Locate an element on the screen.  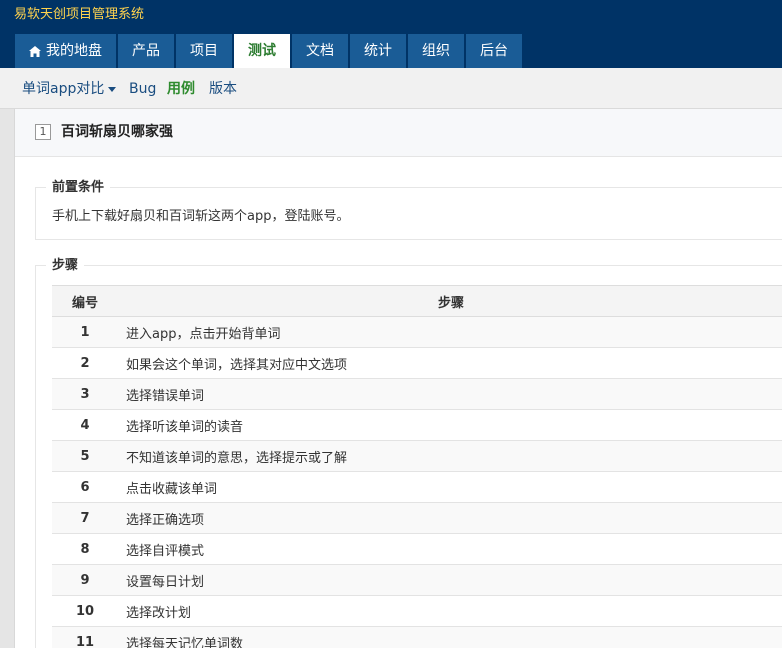
table-row: 6 点击收藏该单词 is located at coordinates (417, 487).